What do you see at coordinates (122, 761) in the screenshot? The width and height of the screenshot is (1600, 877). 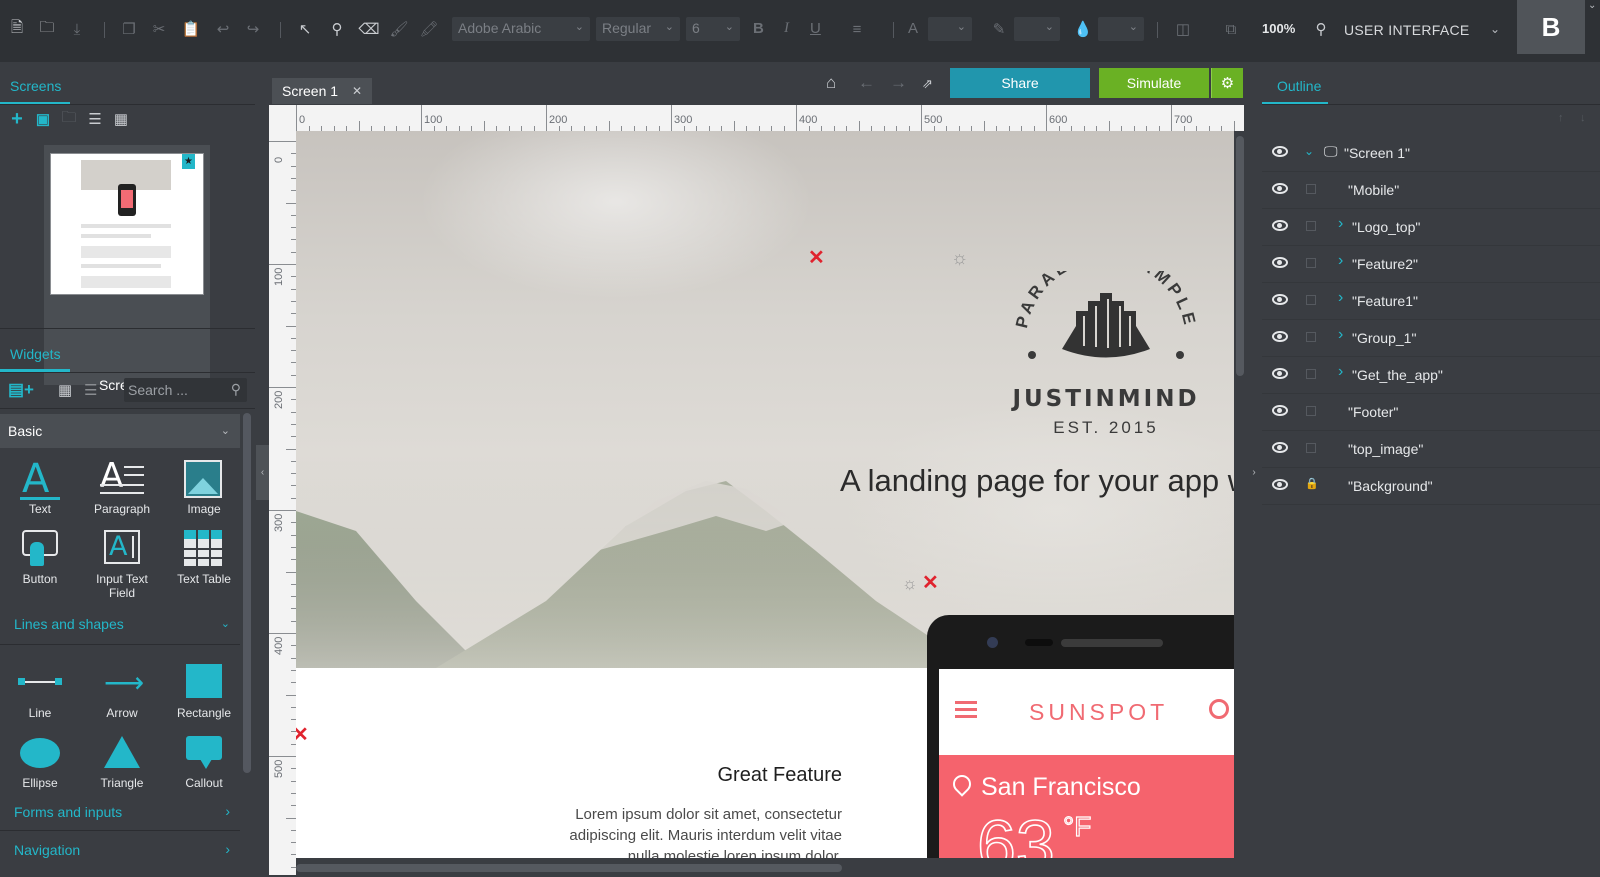 I see `widget-triangle: Triangle` at bounding box center [122, 761].